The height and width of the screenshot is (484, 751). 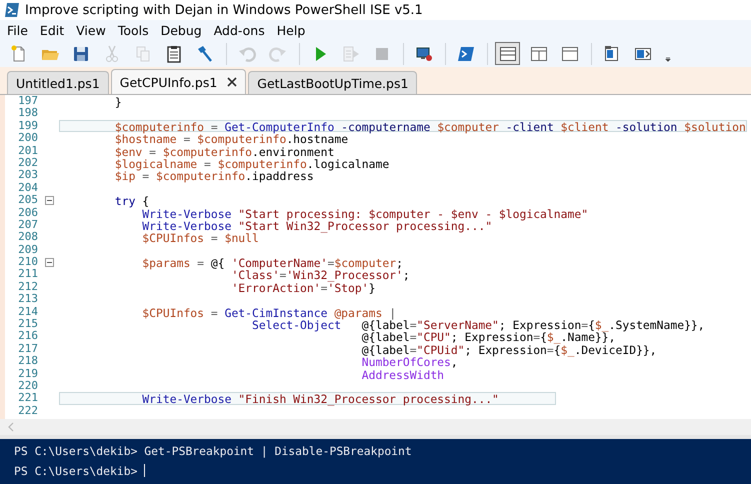 I want to click on menu-item: Edit, so click(x=53, y=30).